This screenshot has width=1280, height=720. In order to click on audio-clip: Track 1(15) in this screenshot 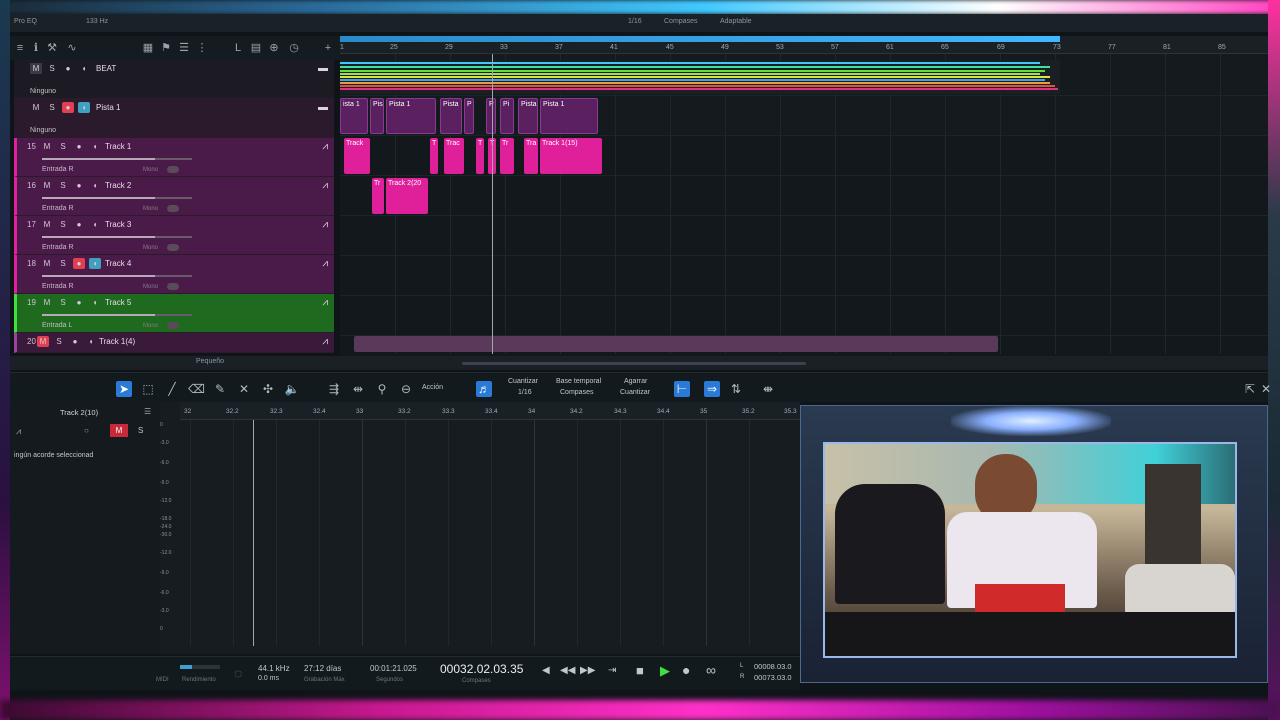, I will do `click(571, 156)`.